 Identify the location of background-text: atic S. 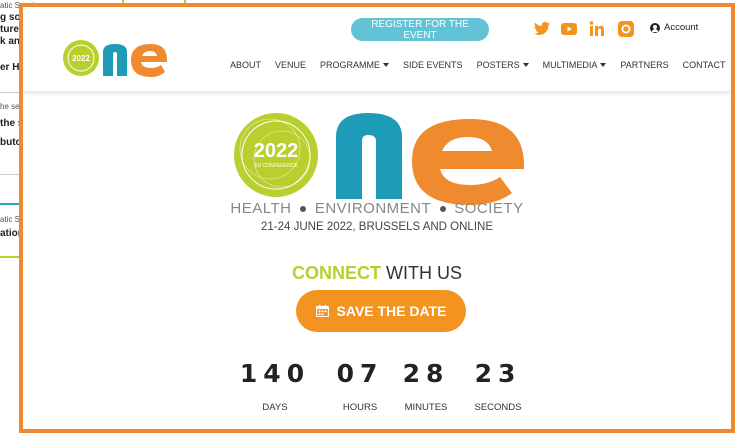
(10, 219).